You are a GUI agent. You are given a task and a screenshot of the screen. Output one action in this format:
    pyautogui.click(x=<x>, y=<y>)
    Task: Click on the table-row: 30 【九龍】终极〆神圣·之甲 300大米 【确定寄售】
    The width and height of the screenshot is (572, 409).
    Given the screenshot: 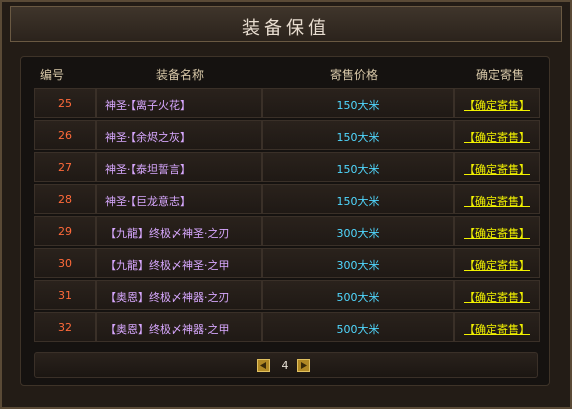 What is the action you would take?
    pyautogui.click(x=287, y=263)
    